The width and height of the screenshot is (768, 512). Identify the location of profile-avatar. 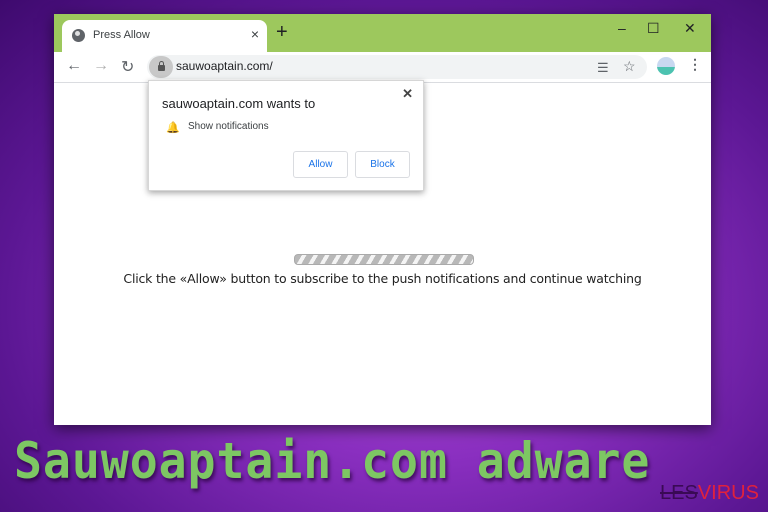
(666, 66).